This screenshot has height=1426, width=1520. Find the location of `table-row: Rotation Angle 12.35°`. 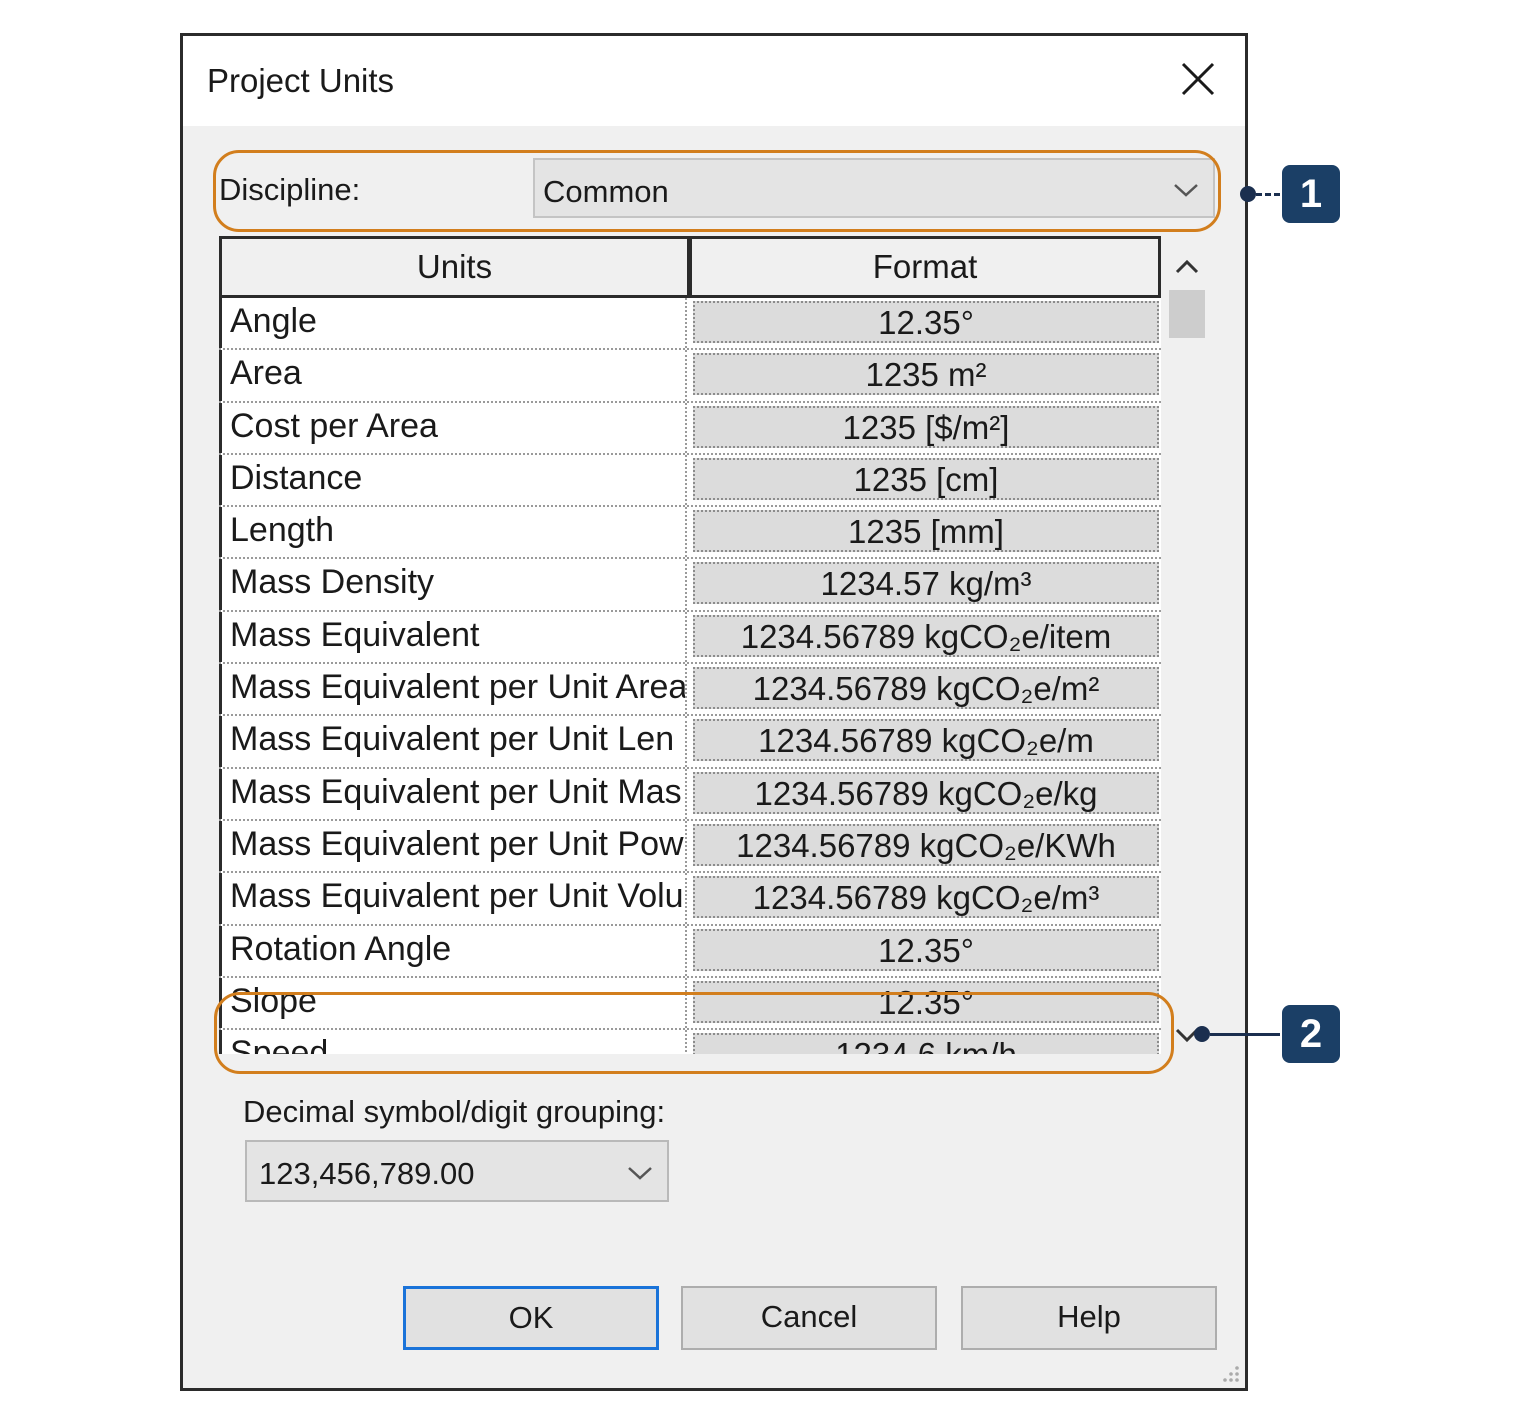

table-row: Rotation Angle 12.35° is located at coordinates (690, 951).